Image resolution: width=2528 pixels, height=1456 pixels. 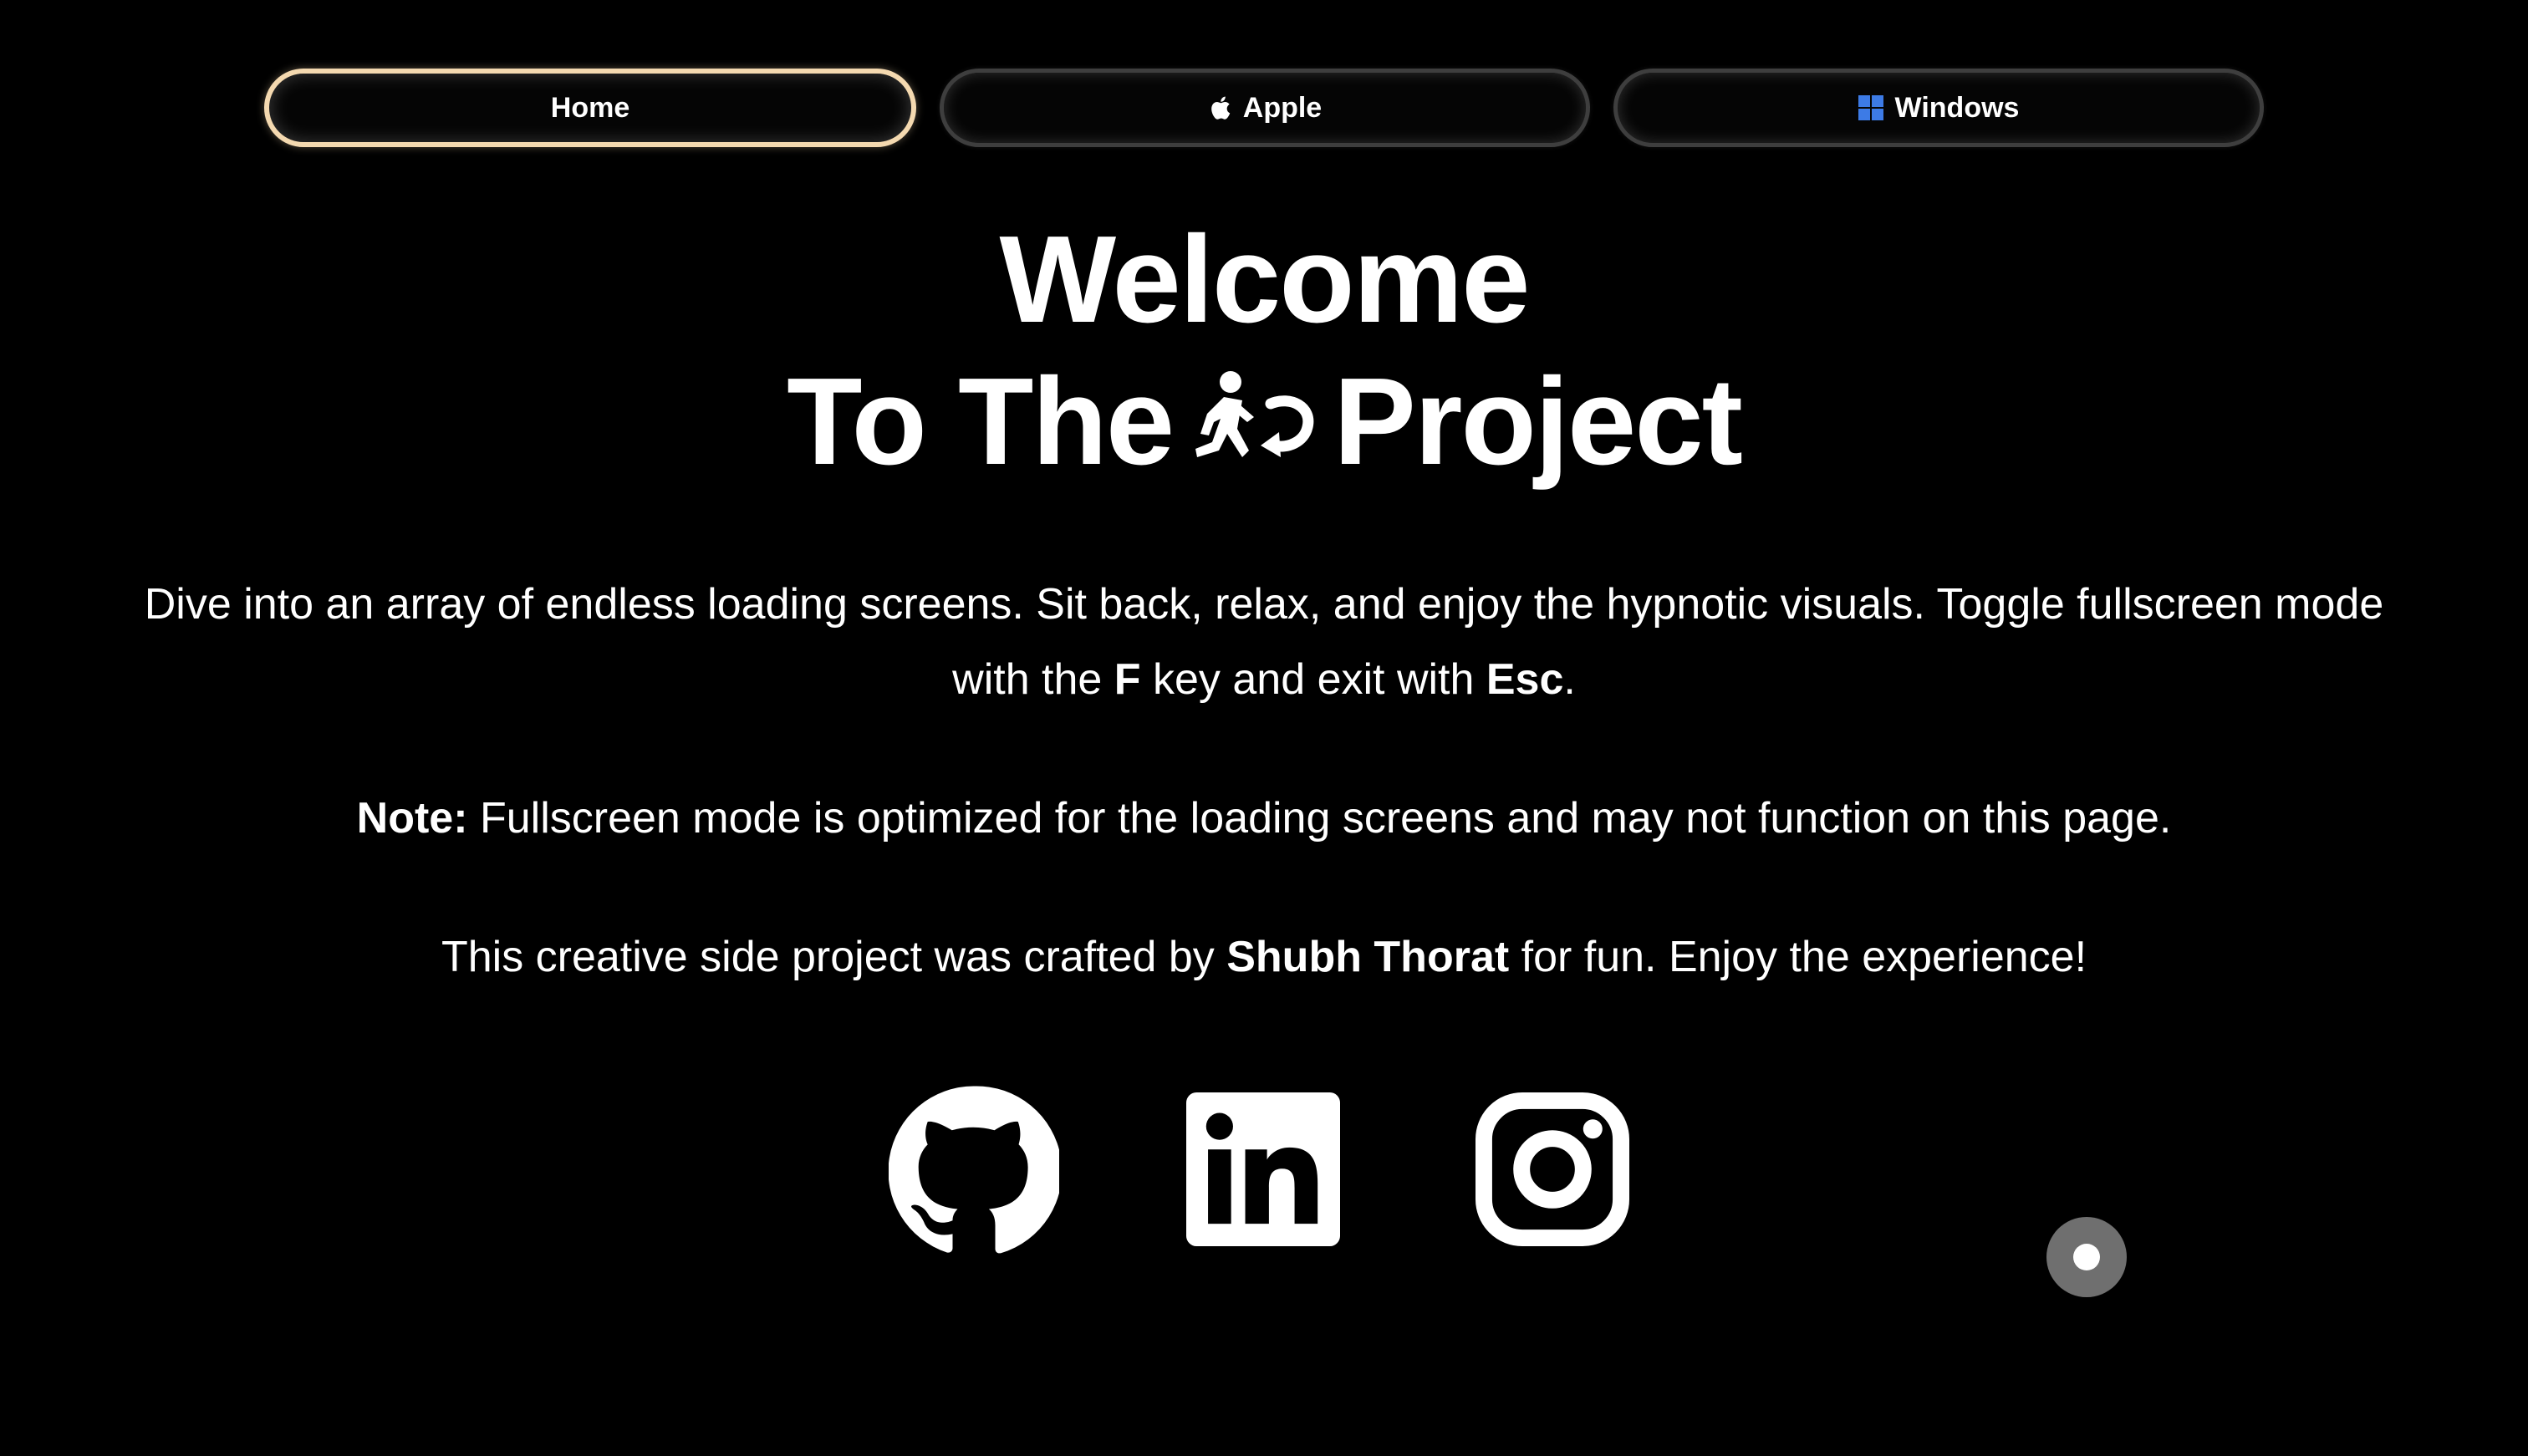 I want to click on nav-apple-label: Apple, so click(x=1282, y=107).